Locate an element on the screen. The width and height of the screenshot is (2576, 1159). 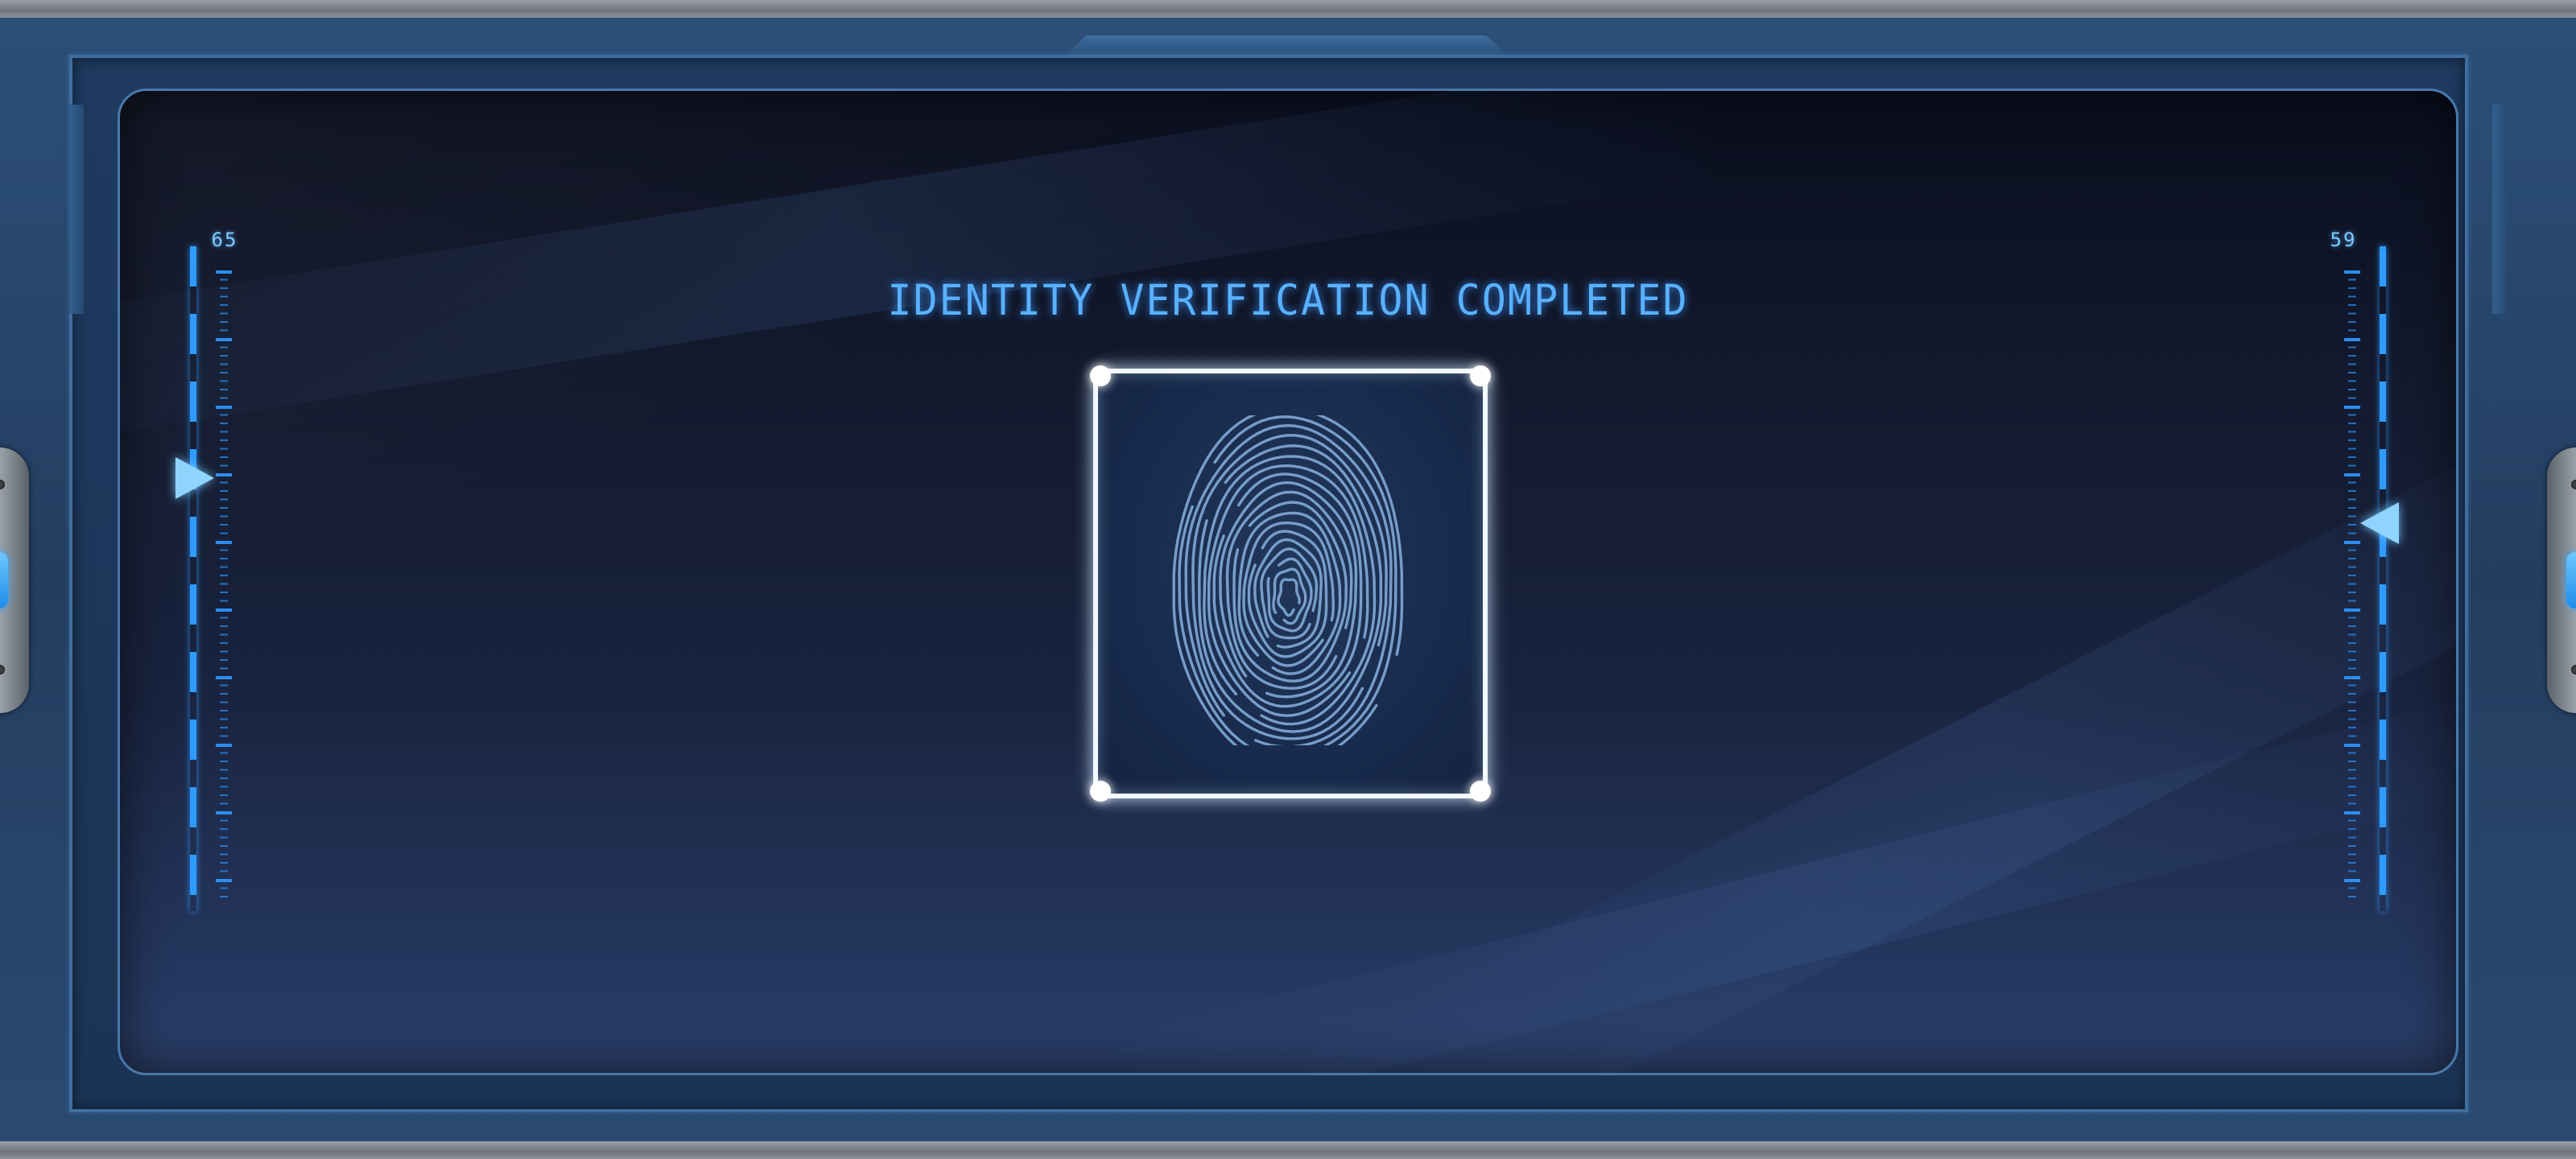
verification-status-title: IDENTITY VERIFICATION COMPLETED is located at coordinates (1288, 300).